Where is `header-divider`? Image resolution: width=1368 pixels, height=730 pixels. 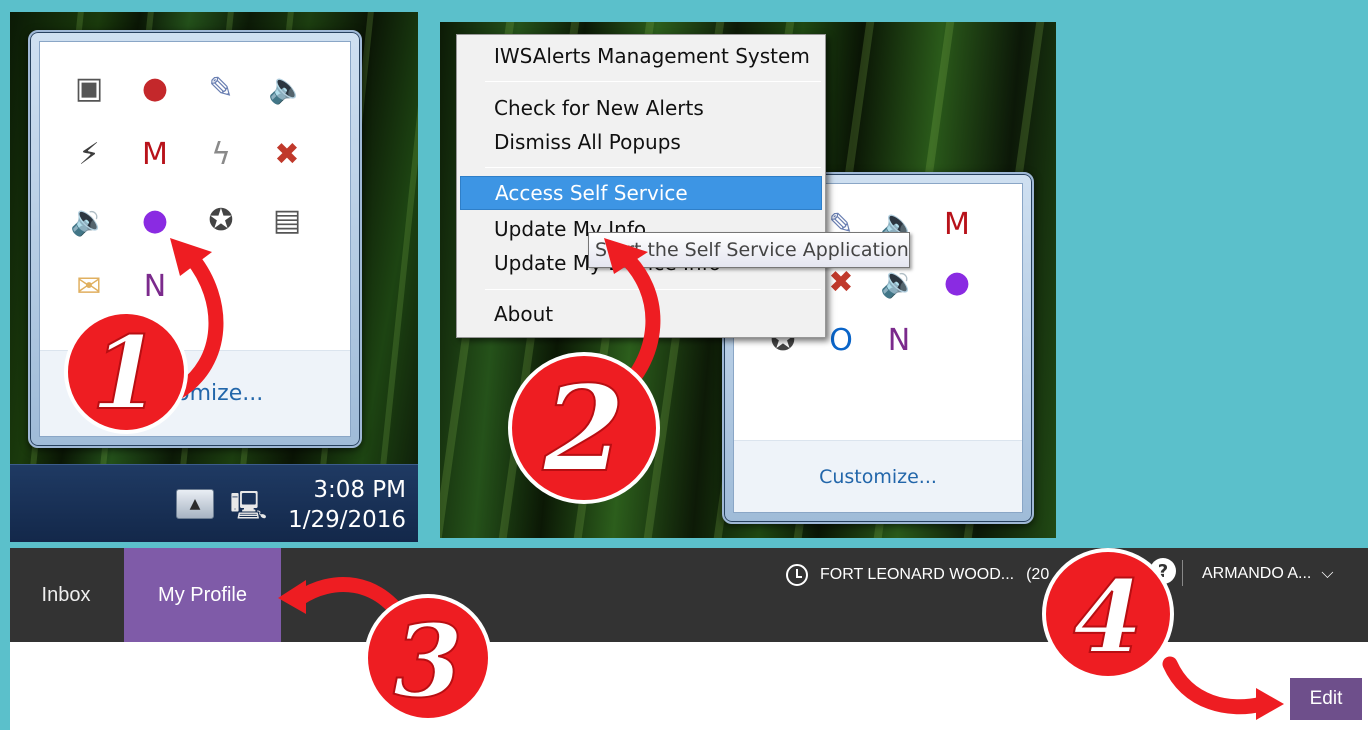
header-divider is located at coordinates (1182, 573).